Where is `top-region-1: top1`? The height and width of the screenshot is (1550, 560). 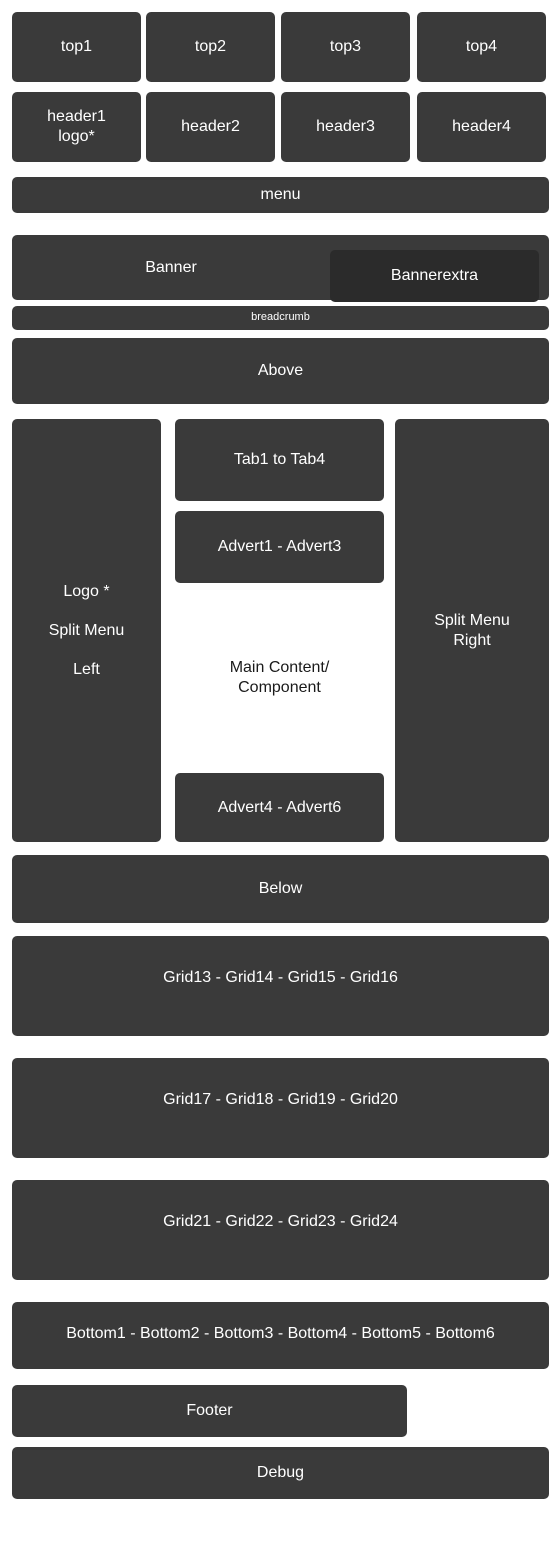
top-region-1: top1 is located at coordinates (76, 47).